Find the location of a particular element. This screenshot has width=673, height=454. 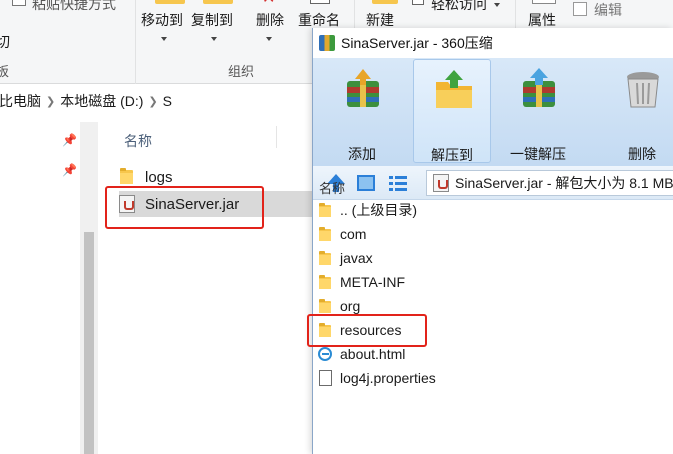

add-archive-icon is located at coordinates (363, 88).